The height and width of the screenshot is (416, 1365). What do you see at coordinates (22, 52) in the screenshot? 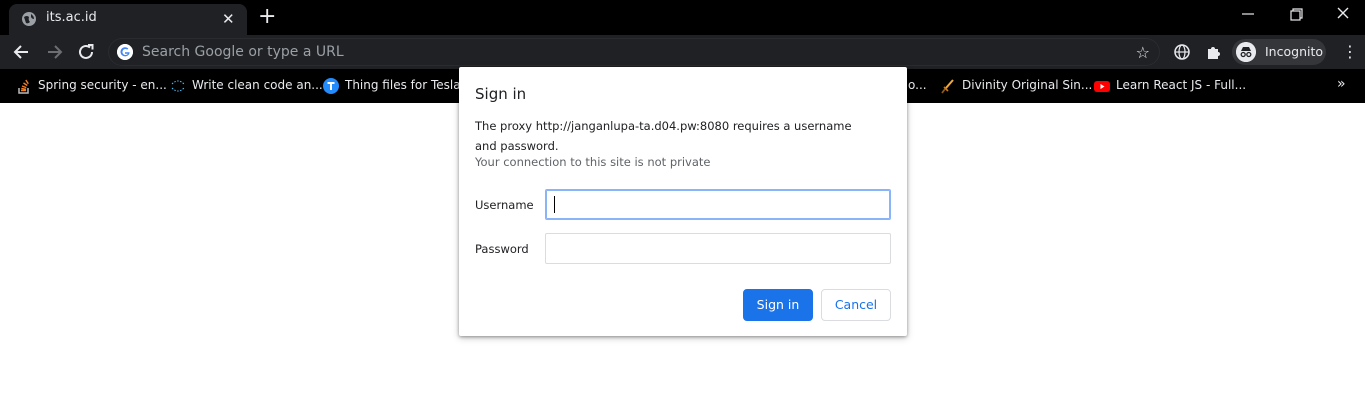
I see `back-icon` at bounding box center [22, 52].